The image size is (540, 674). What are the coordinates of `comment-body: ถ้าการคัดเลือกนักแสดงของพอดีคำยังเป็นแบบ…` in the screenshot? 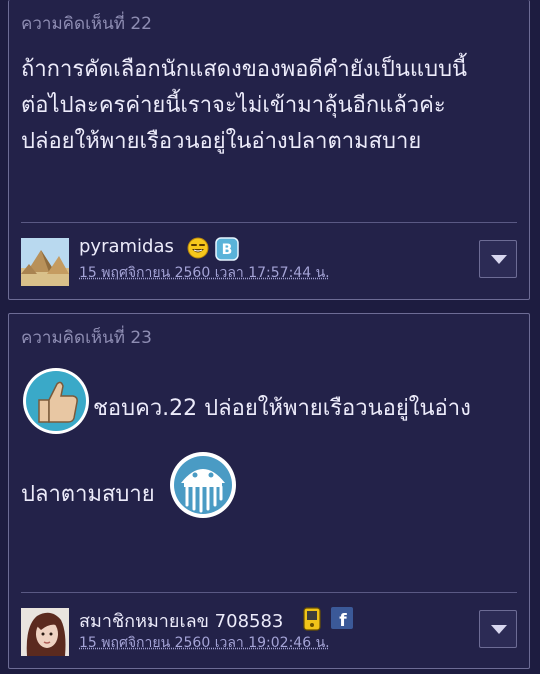 It's located at (270, 106).